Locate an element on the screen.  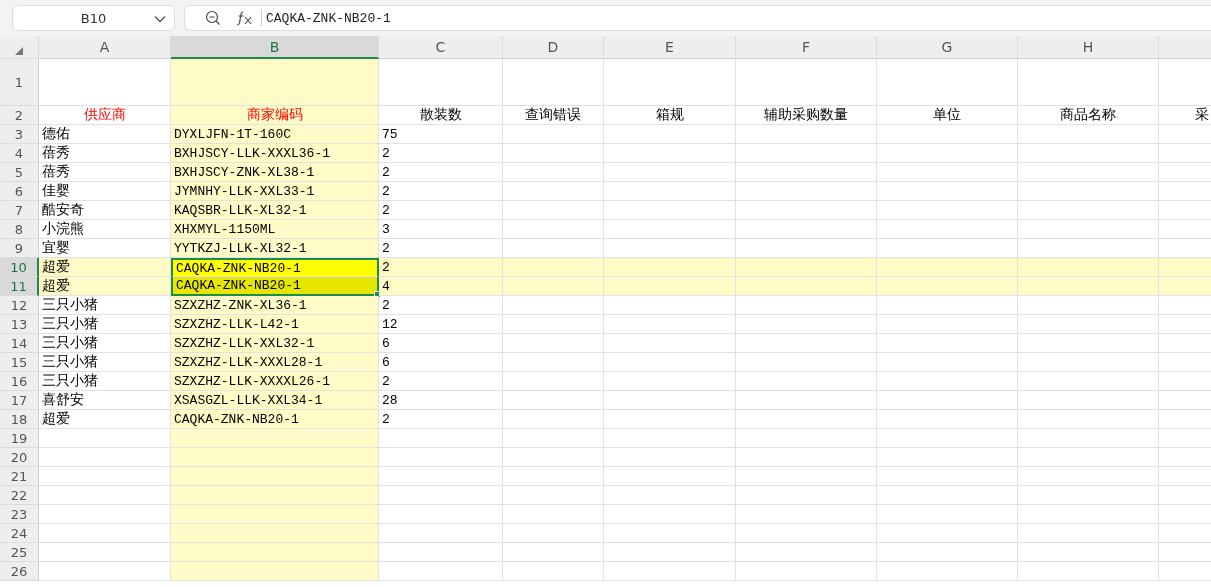
row-header: 13 is located at coordinates (19, 324).